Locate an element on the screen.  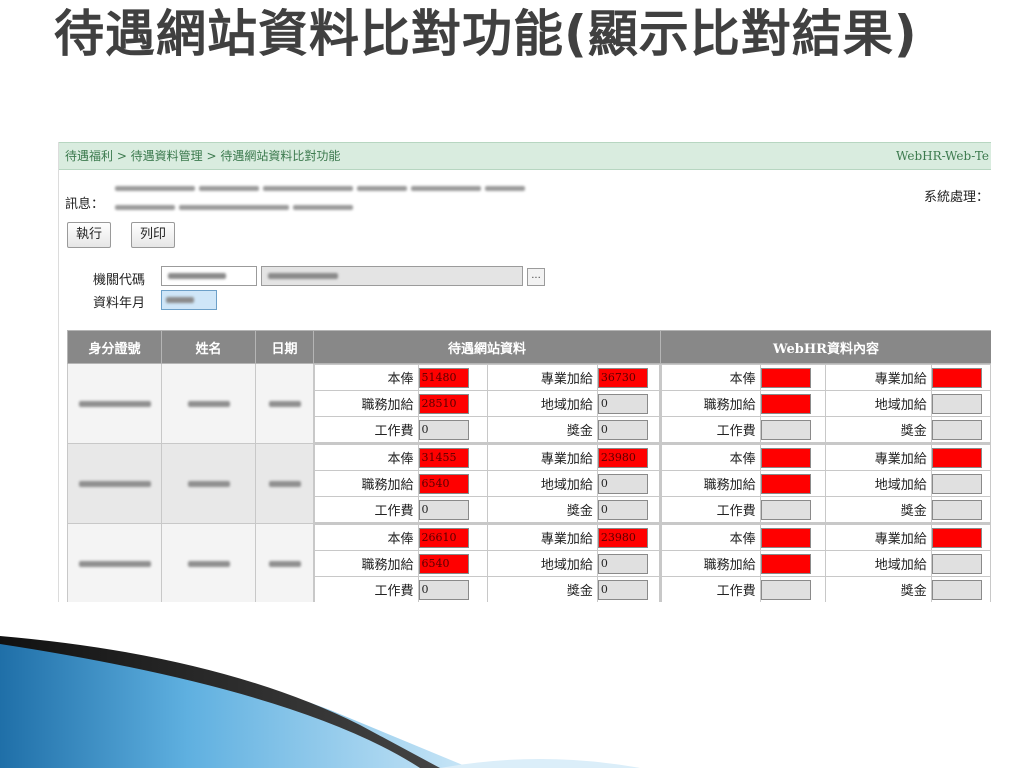
execute-button: 執行 is located at coordinates (89, 235).